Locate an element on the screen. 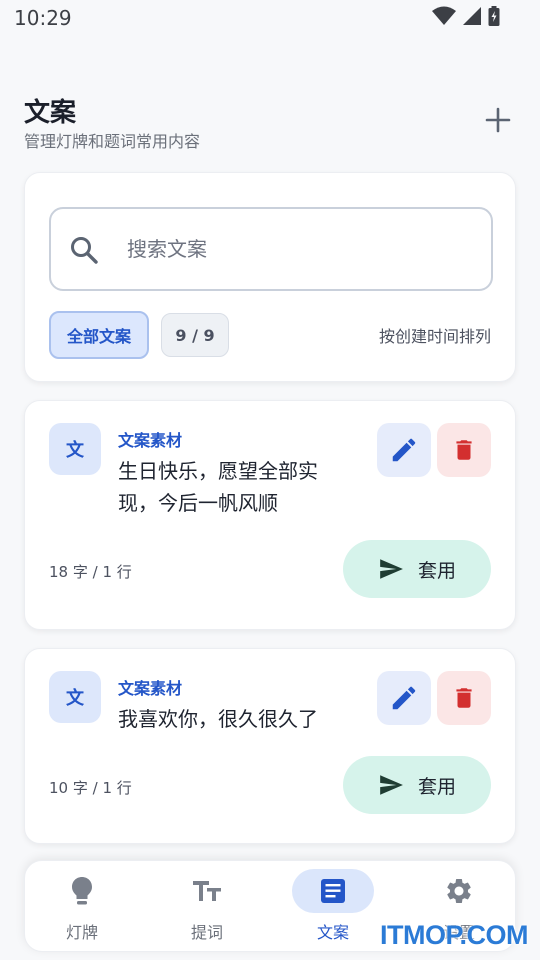  nav-label: 提词 is located at coordinates (206, 932).